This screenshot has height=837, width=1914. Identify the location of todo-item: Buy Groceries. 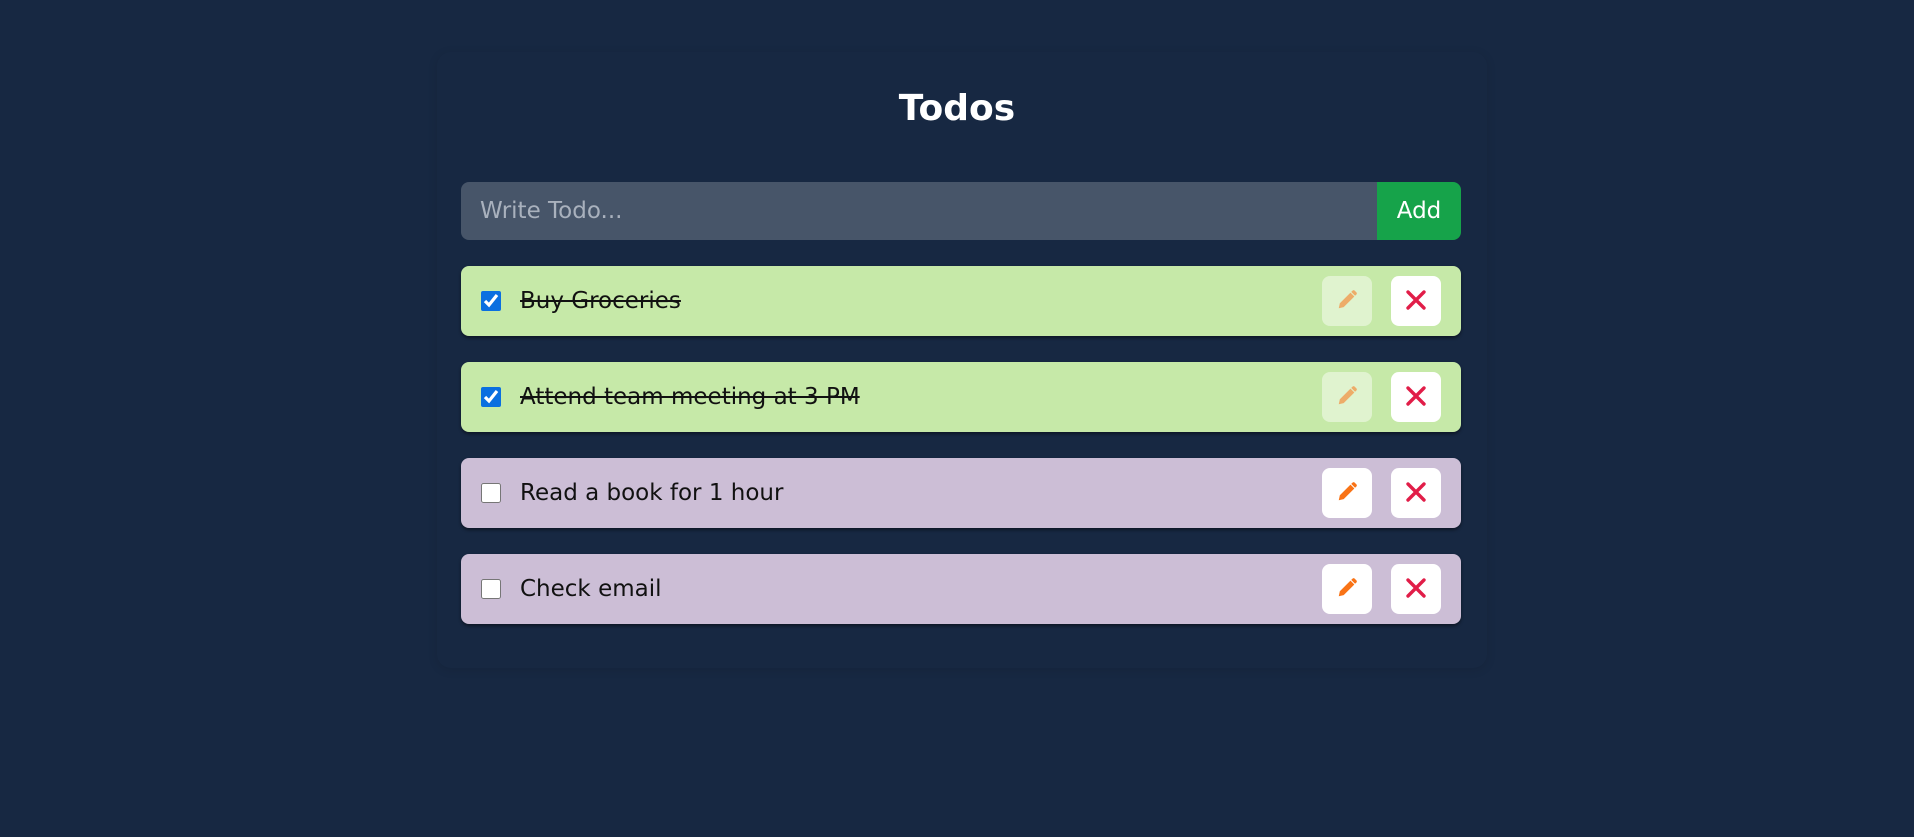
(961, 301).